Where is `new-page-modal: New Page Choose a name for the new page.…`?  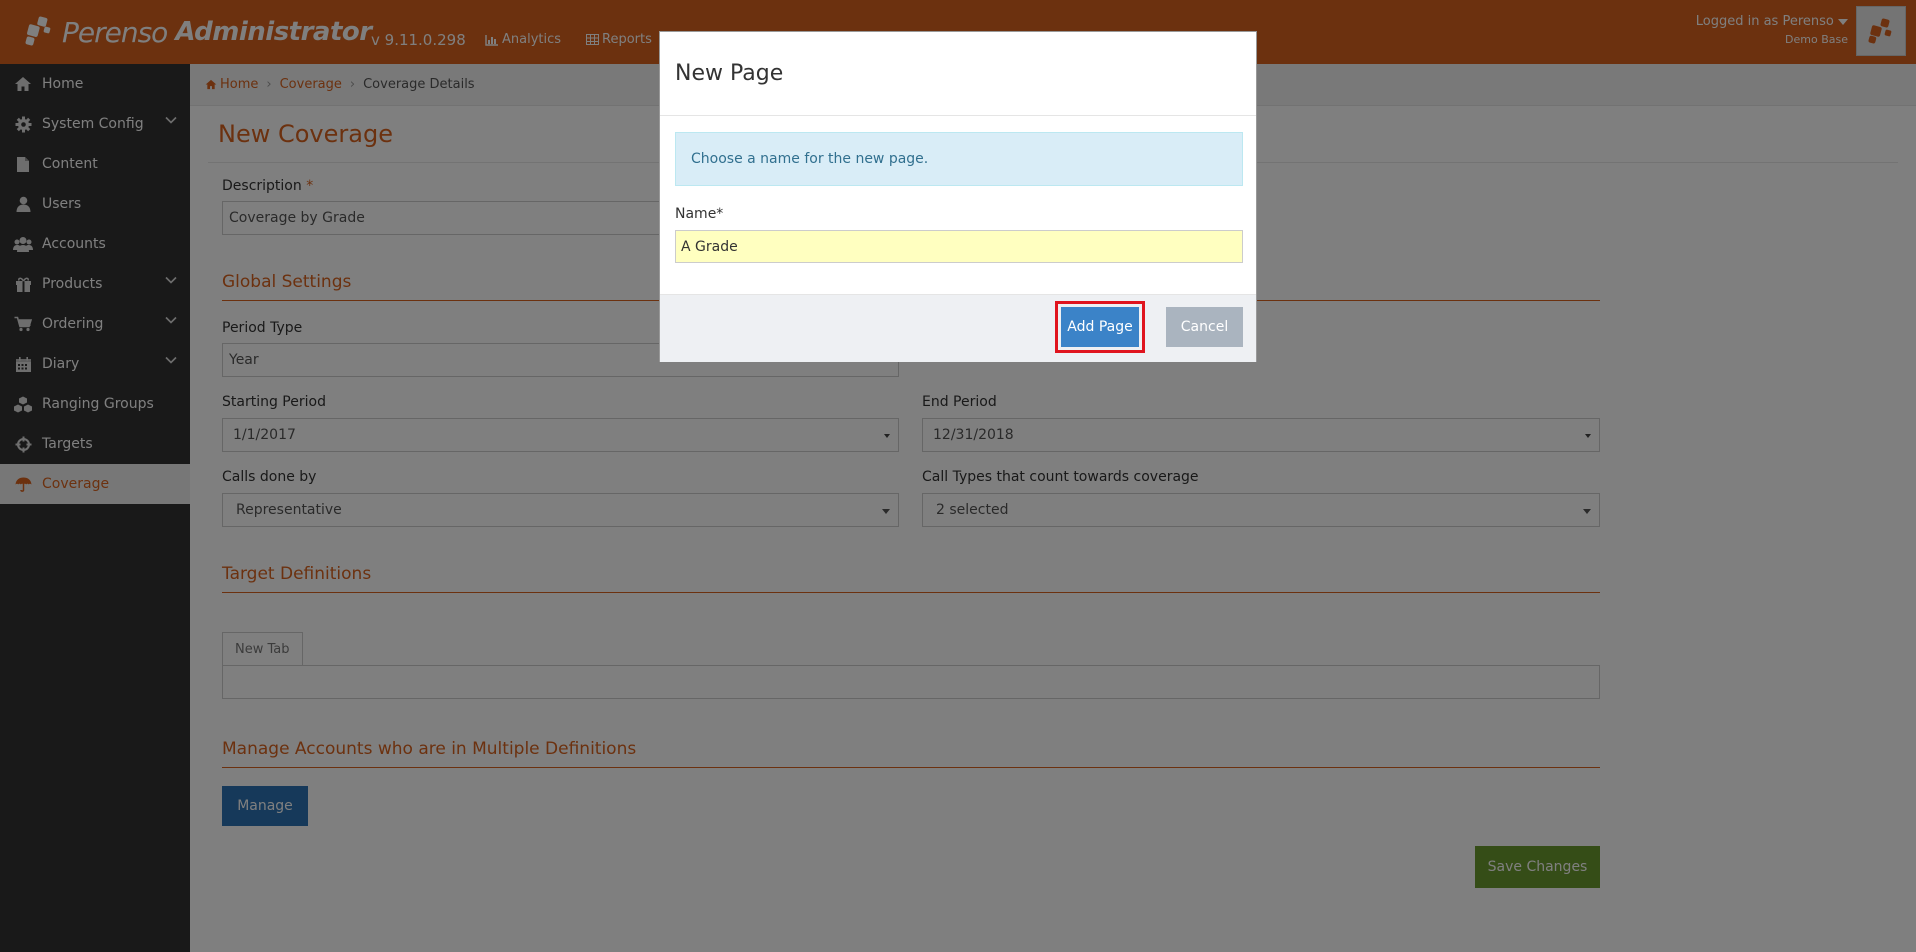
new-page-modal: New Page Choose a name for the new page.… is located at coordinates (958, 196).